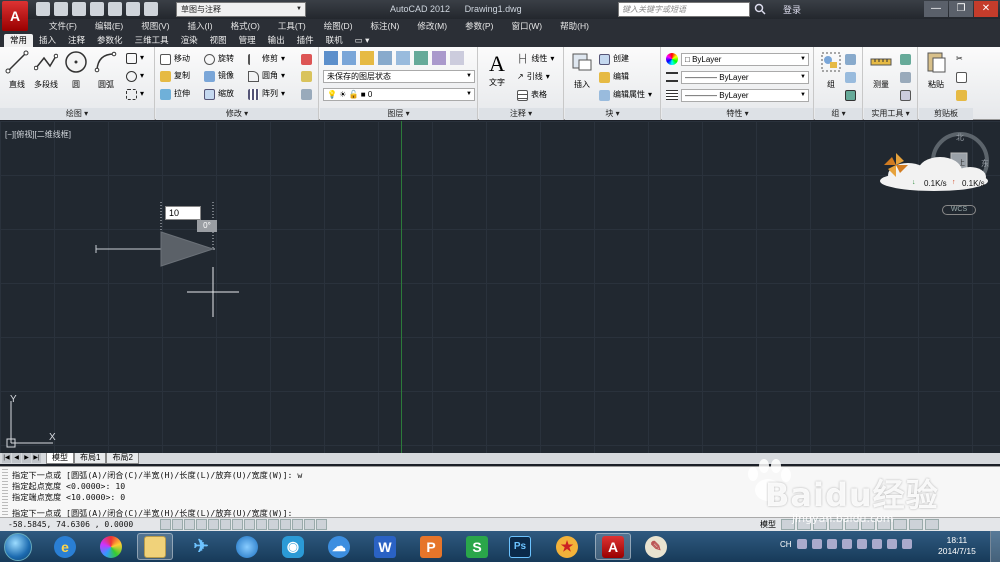 Image resolution: width=1000 pixels, height=562 pixels. Describe the element at coordinates (36, 458) in the screenshot. I see `last-tab-icon: ▶|` at that location.